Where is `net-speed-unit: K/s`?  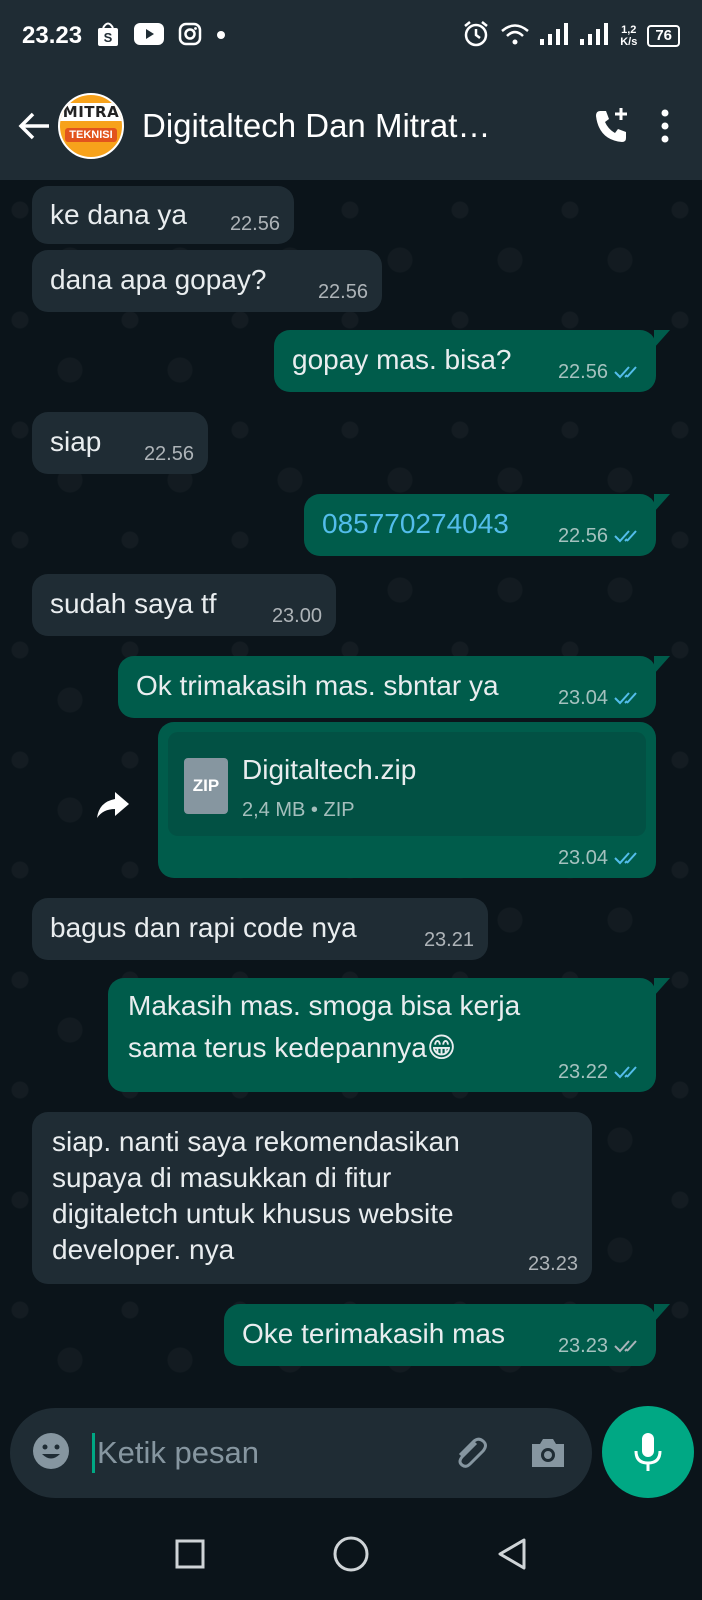 net-speed-unit: K/s is located at coordinates (629, 42).